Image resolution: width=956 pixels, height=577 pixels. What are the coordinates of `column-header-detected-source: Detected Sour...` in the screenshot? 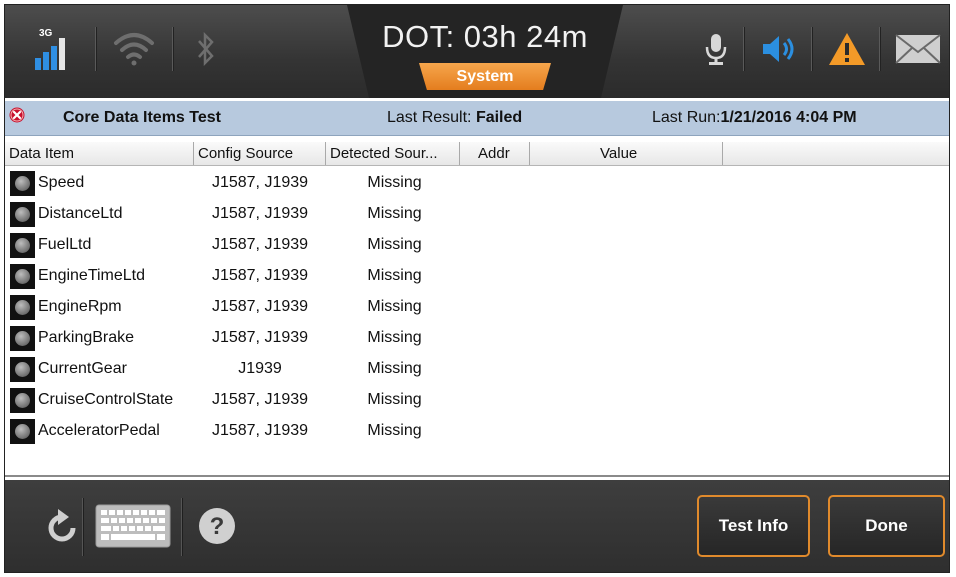 It's located at (393, 153).